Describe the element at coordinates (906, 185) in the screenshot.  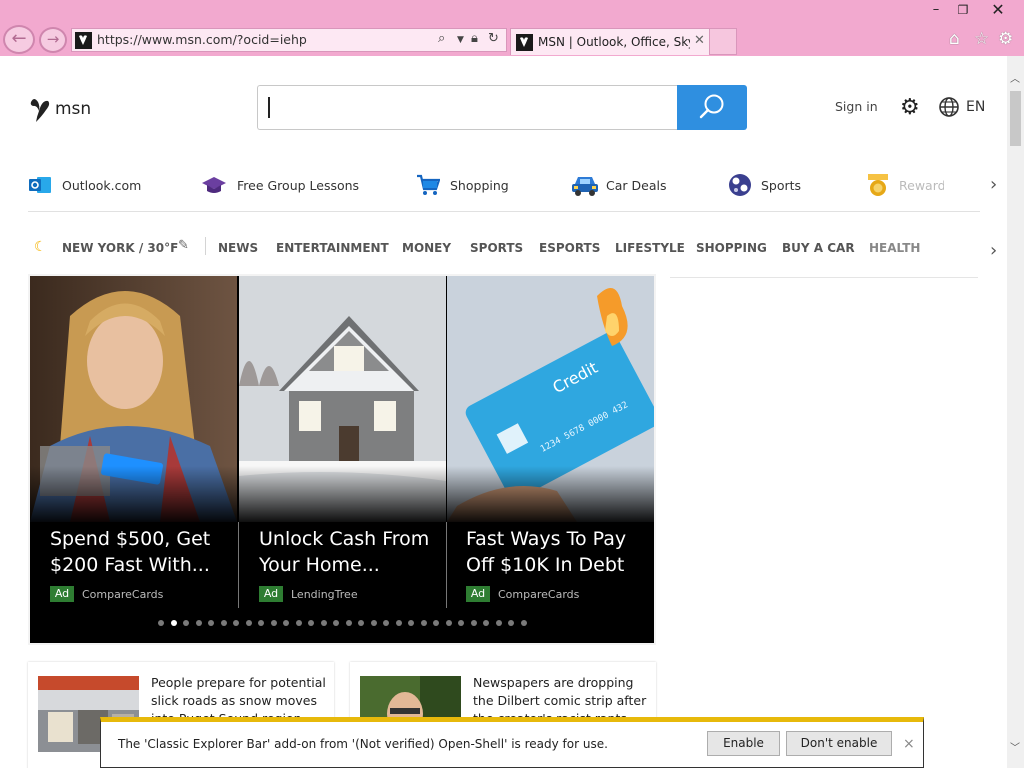
I see `quick-link-rewards: Rewards` at that location.